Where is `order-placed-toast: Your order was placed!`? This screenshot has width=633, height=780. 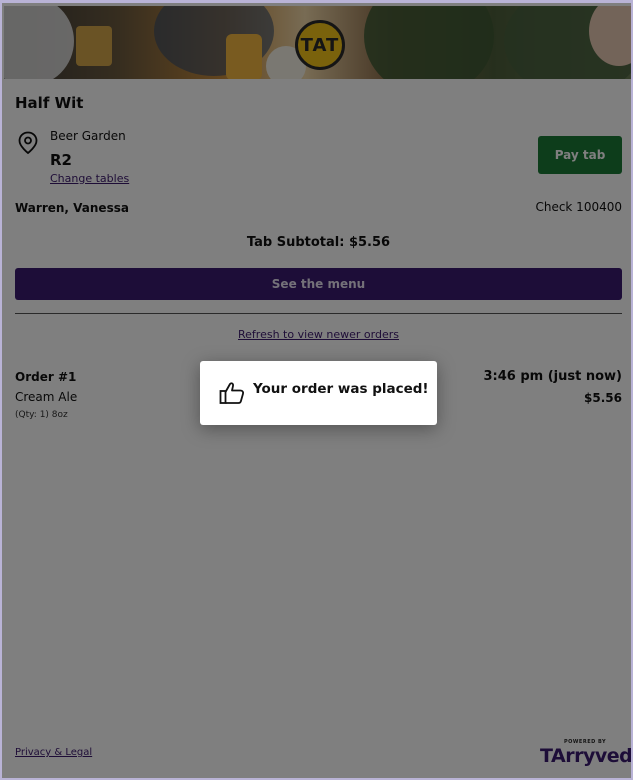
order-placed-toast: Your order was placed! is located at coordinates (318, 393).